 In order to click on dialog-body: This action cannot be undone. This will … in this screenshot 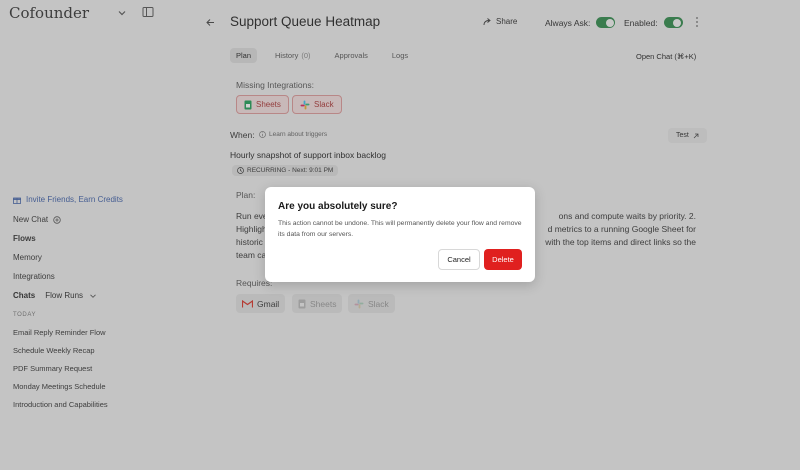, I will do `click(400, 229)`.